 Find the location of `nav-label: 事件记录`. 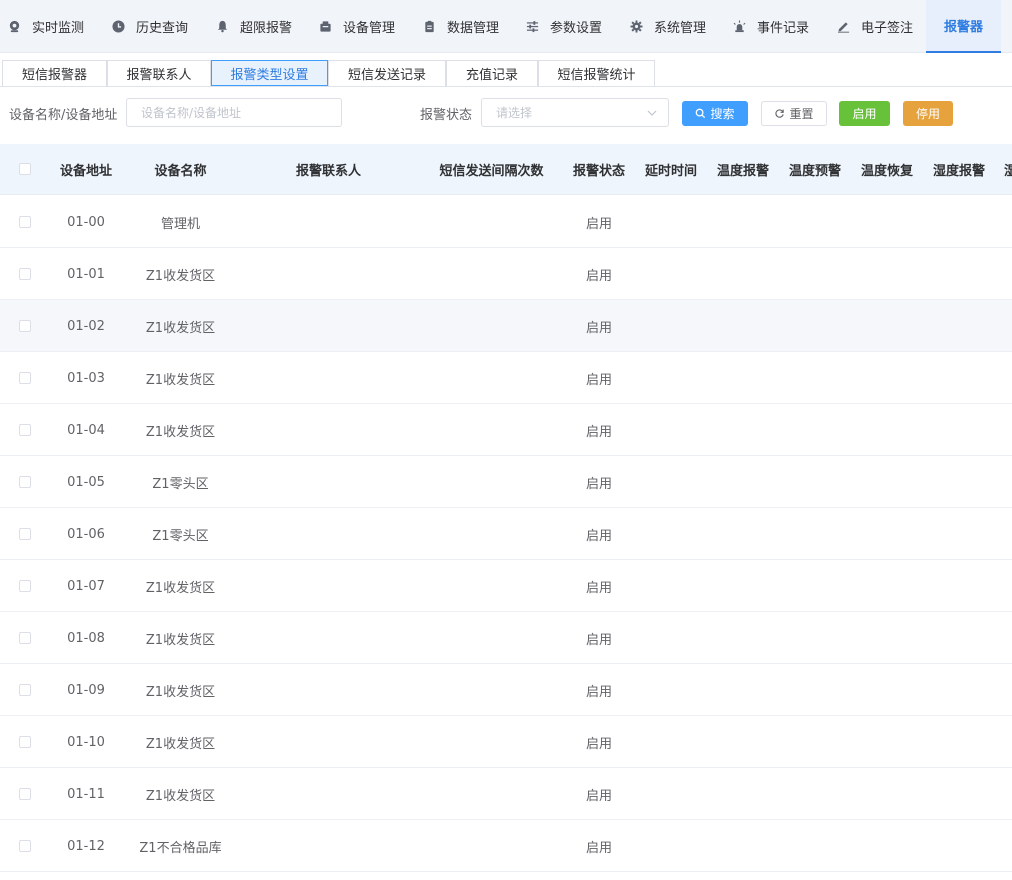

nav-label: 事件记录 is located at coordinates (783, 28).